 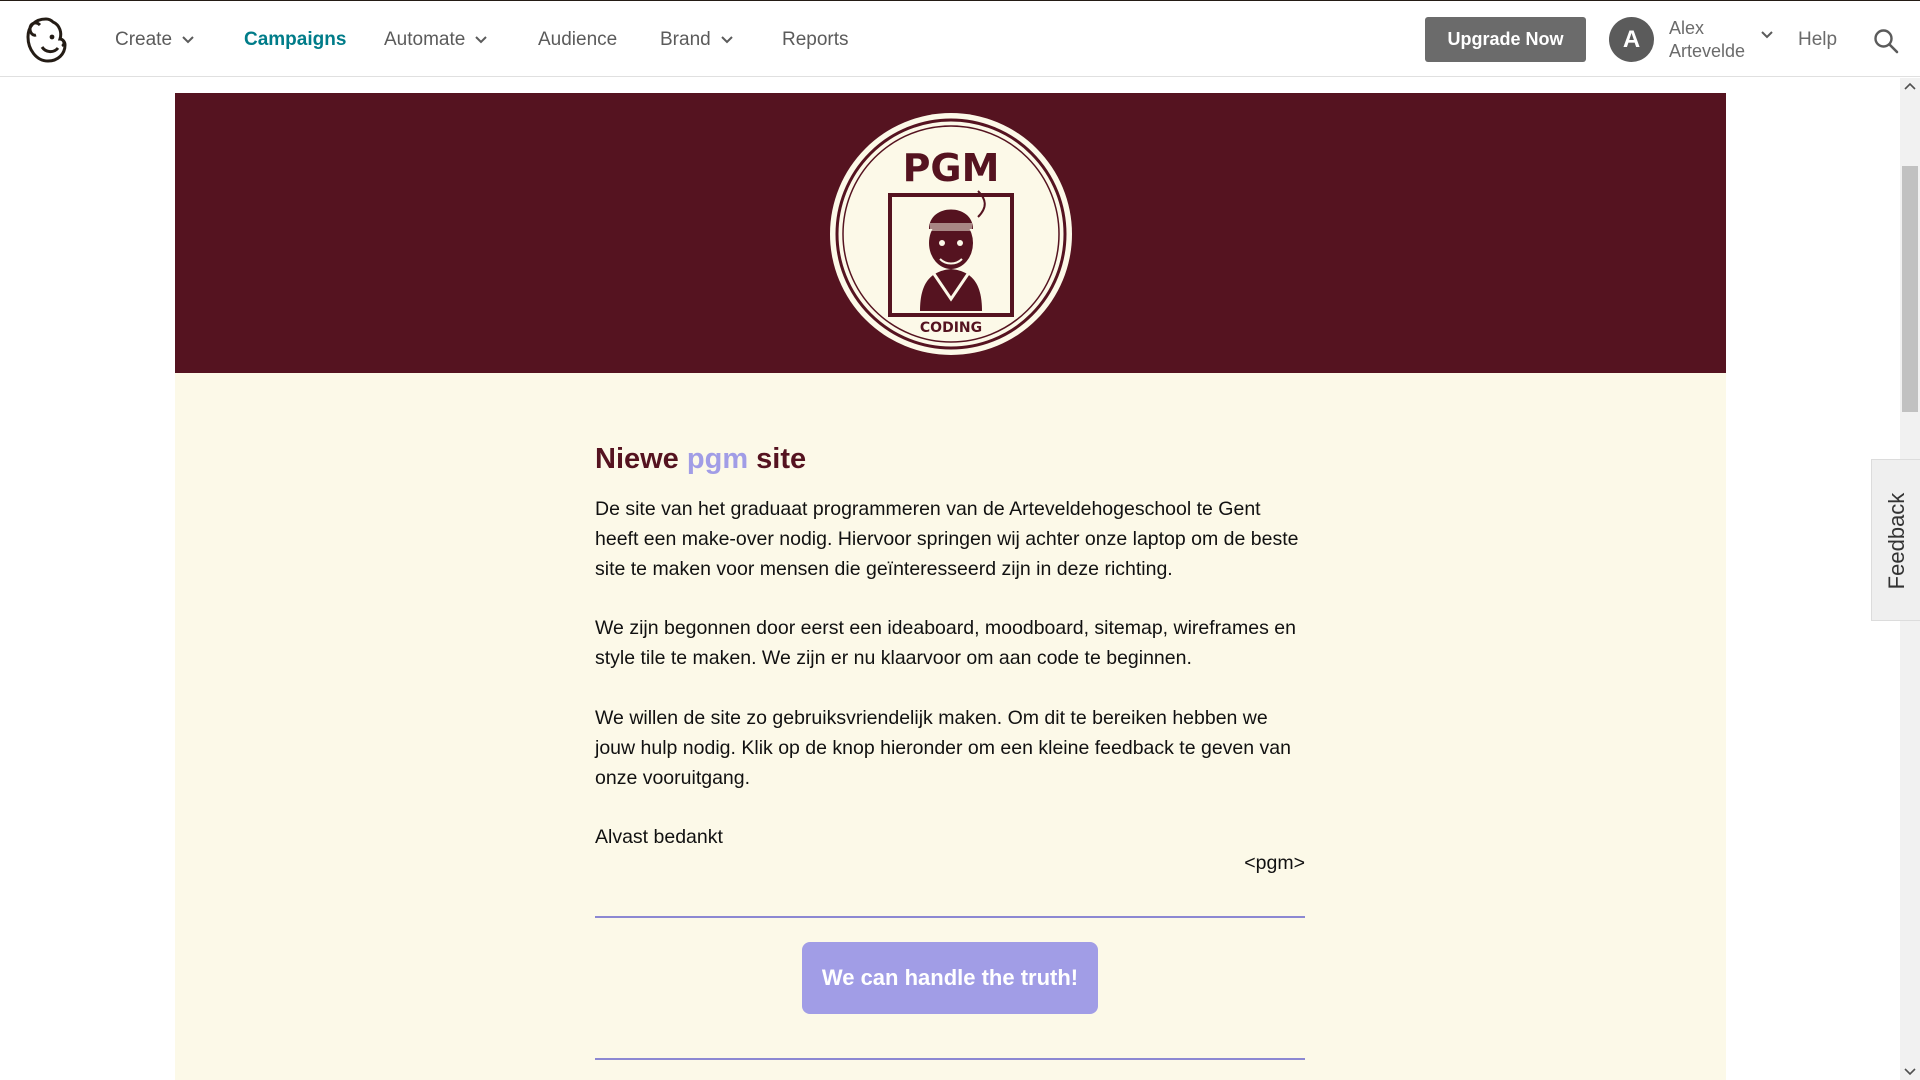 I want to click on user-last-name: Artevelde, so click(x=1707, y=51).